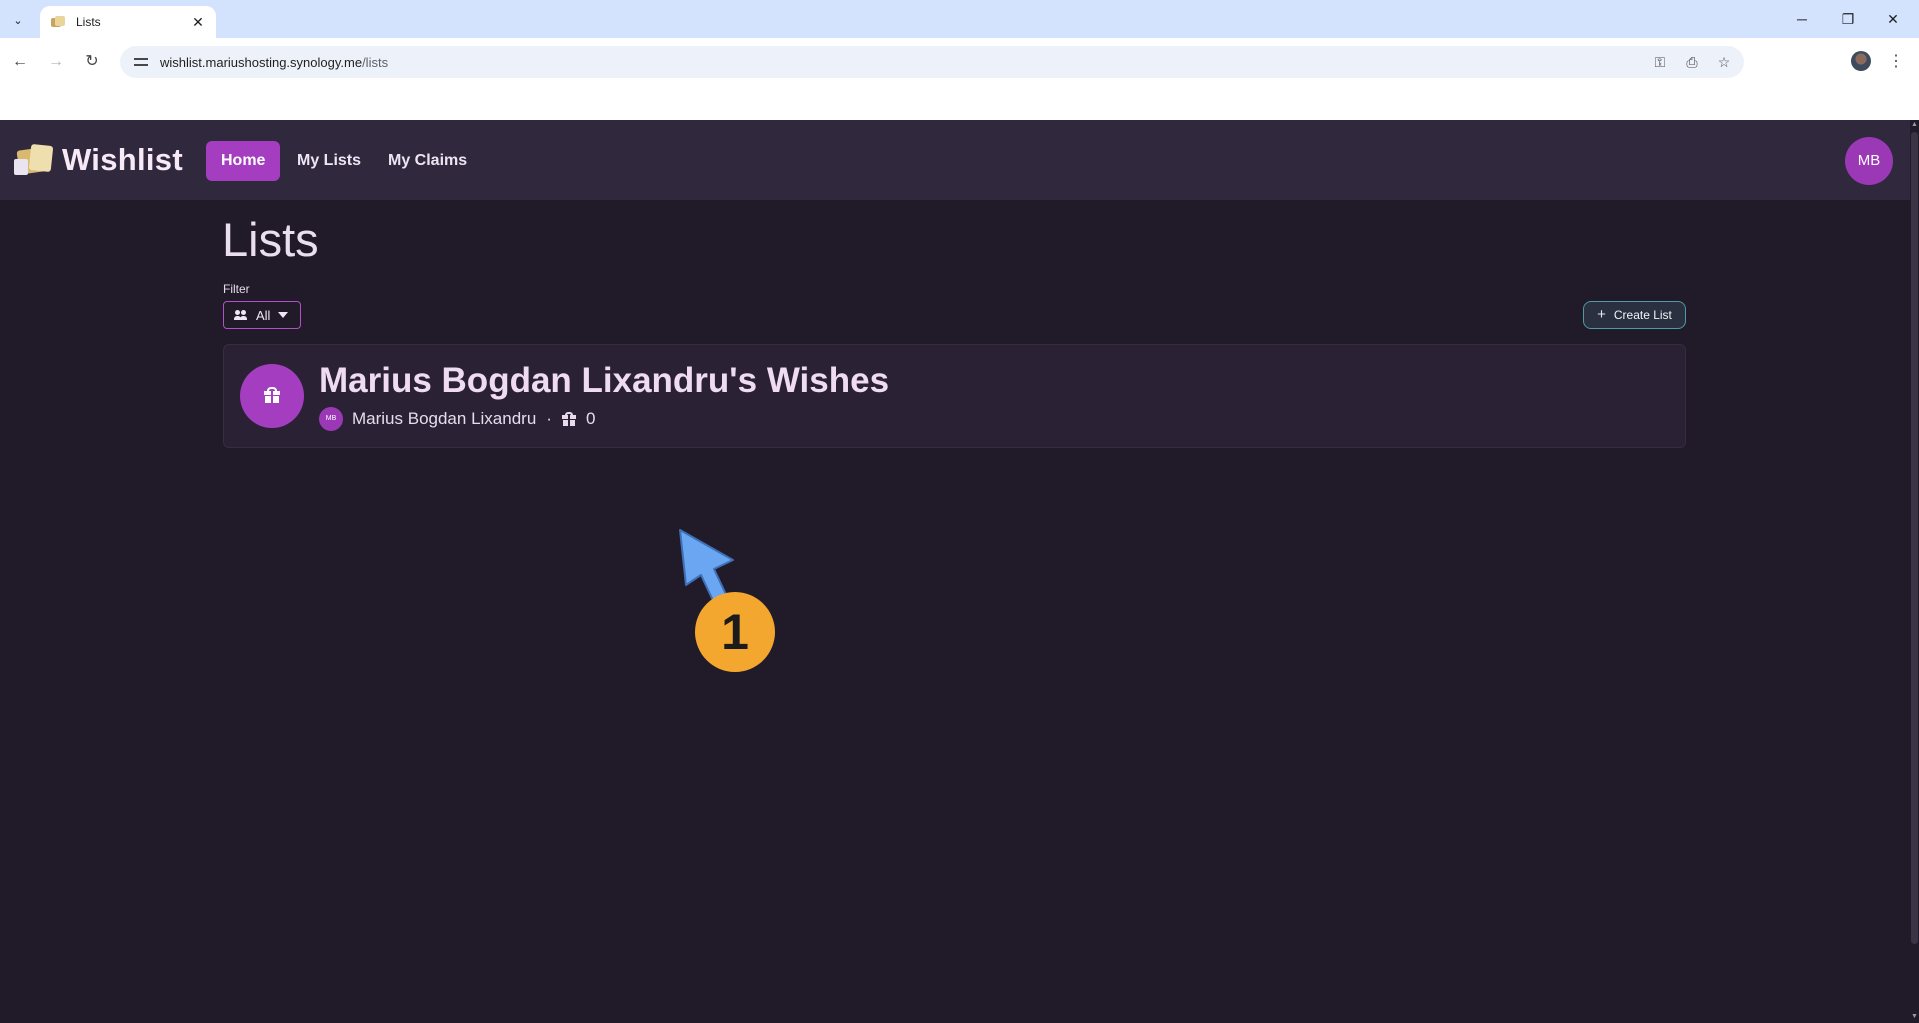 The height and width of the screenshot is (1023, 1919). Describe the element at coordinates (331, 419) in the screenshot. I see `owner-avatar: MB` at that location.